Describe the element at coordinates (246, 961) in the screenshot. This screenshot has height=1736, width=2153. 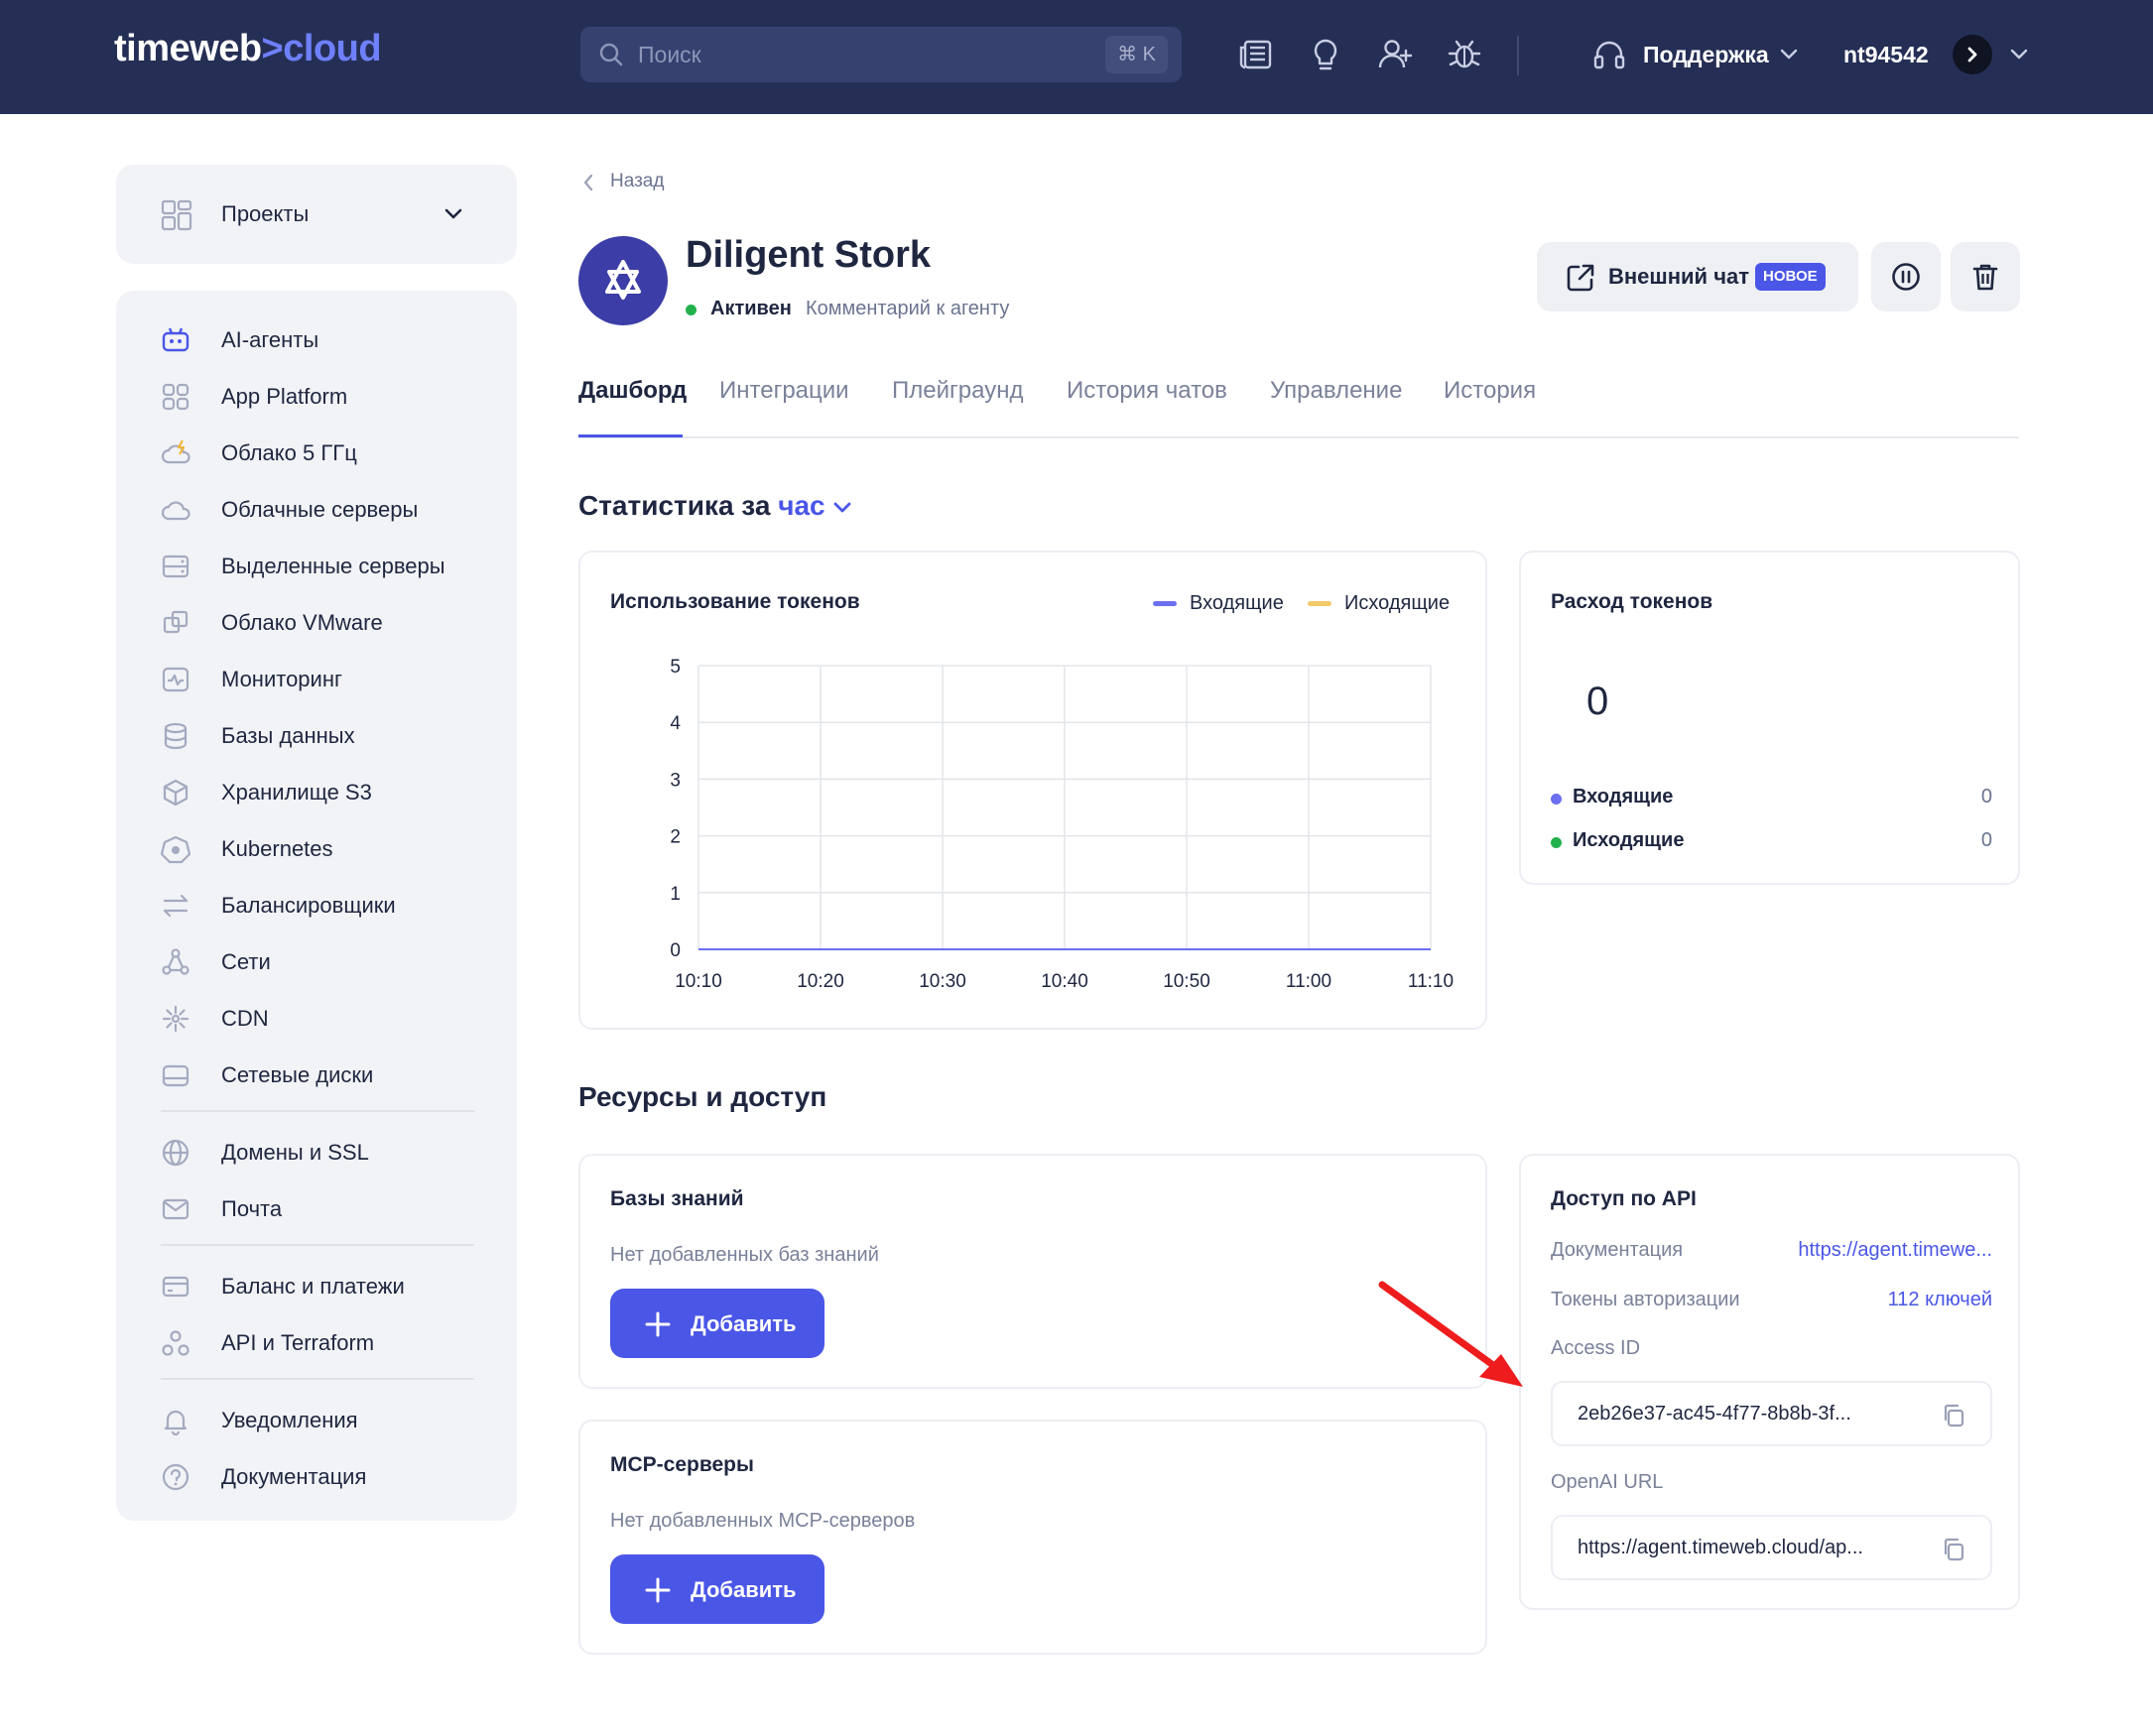
I see `sidebar-item-label: Сети` at that location.